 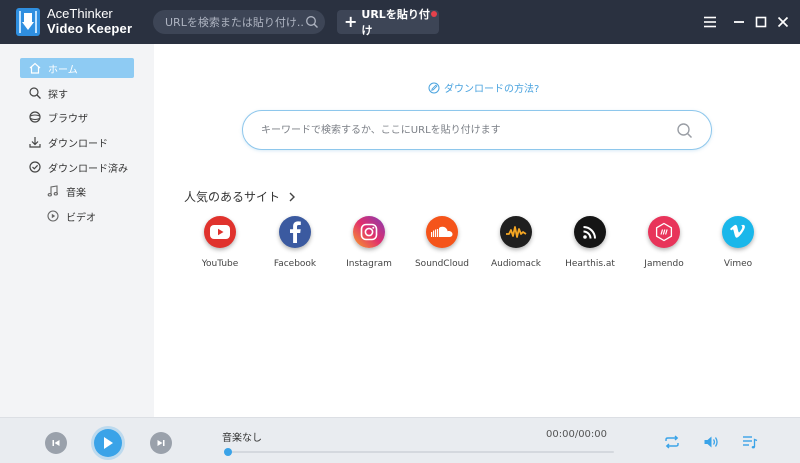 What do you see at coordinates (88, 169) in the screenshot?
I see `sidebar-item-label: ダウンロード済み` at bounding box center [88, 169].